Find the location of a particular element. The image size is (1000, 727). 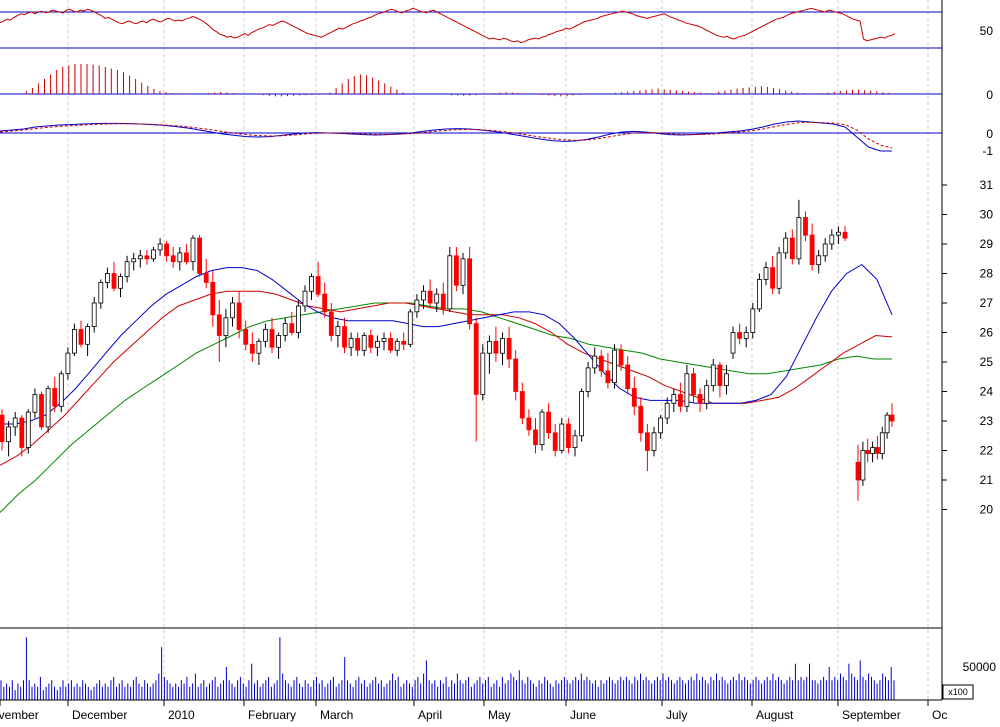

price-tick-label: 24 is located at coordinates (987, 392).